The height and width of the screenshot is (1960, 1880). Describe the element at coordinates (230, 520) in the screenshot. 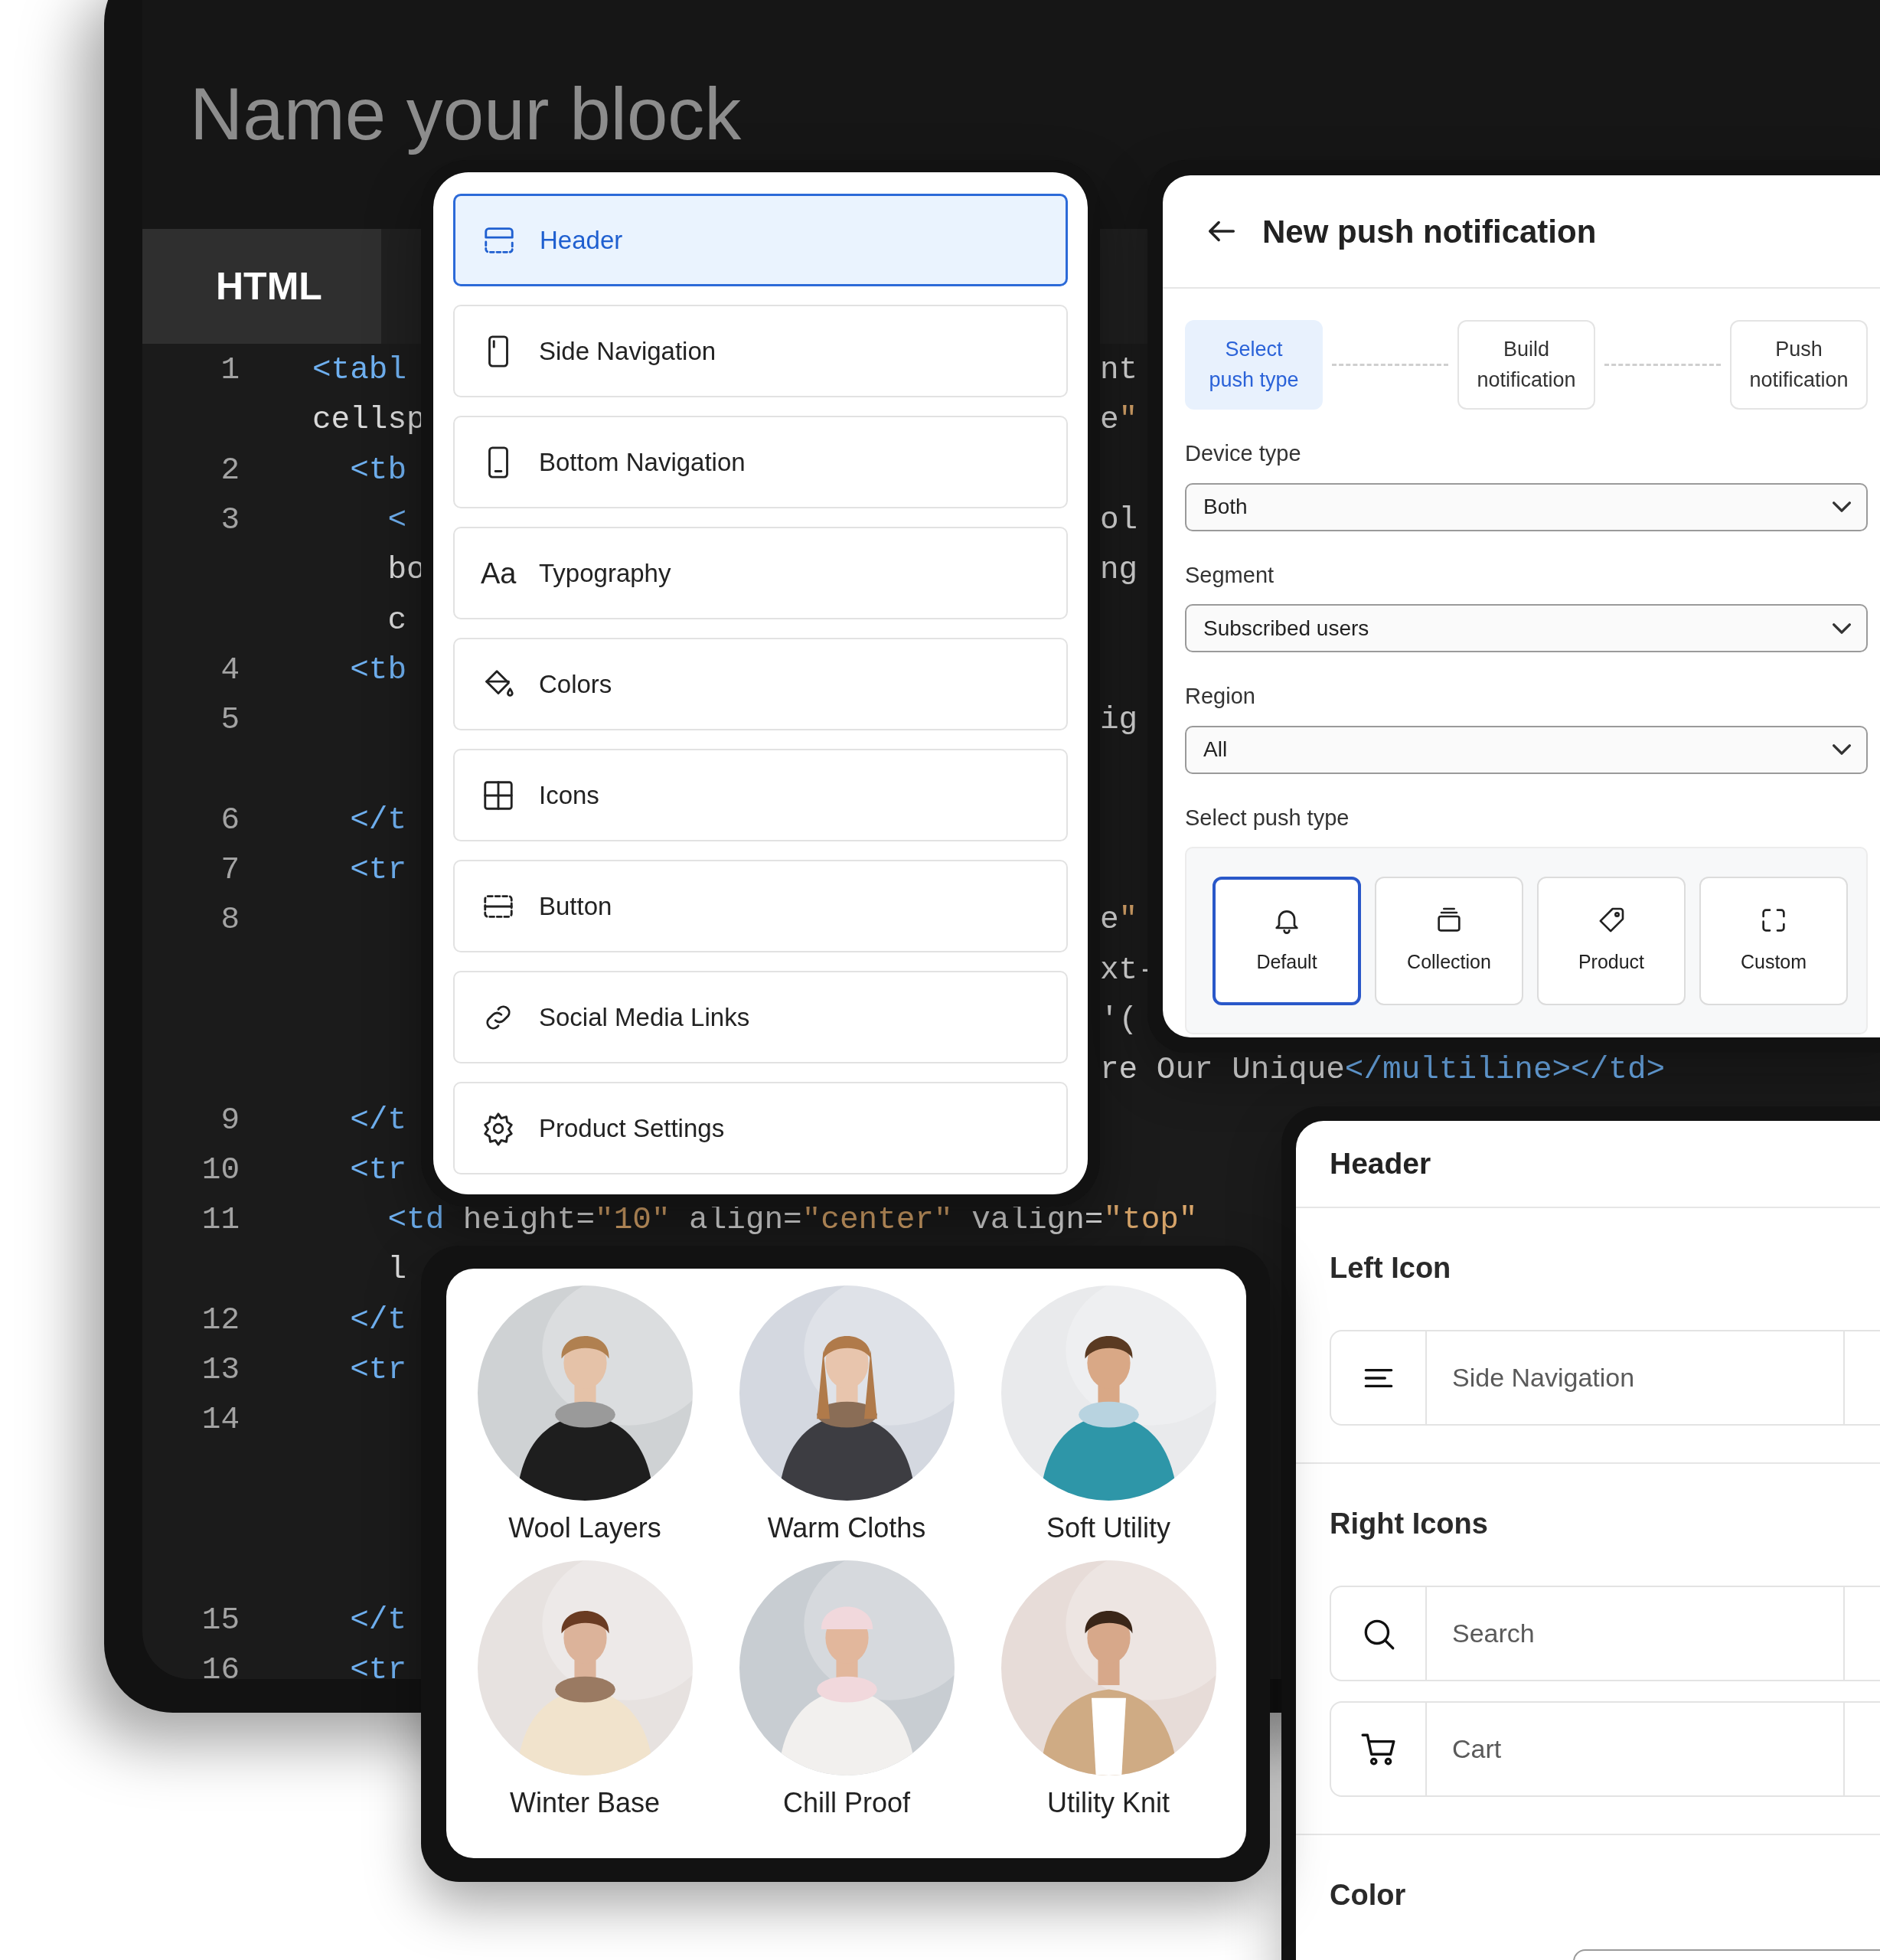

I see `line-number: 3` at that location.